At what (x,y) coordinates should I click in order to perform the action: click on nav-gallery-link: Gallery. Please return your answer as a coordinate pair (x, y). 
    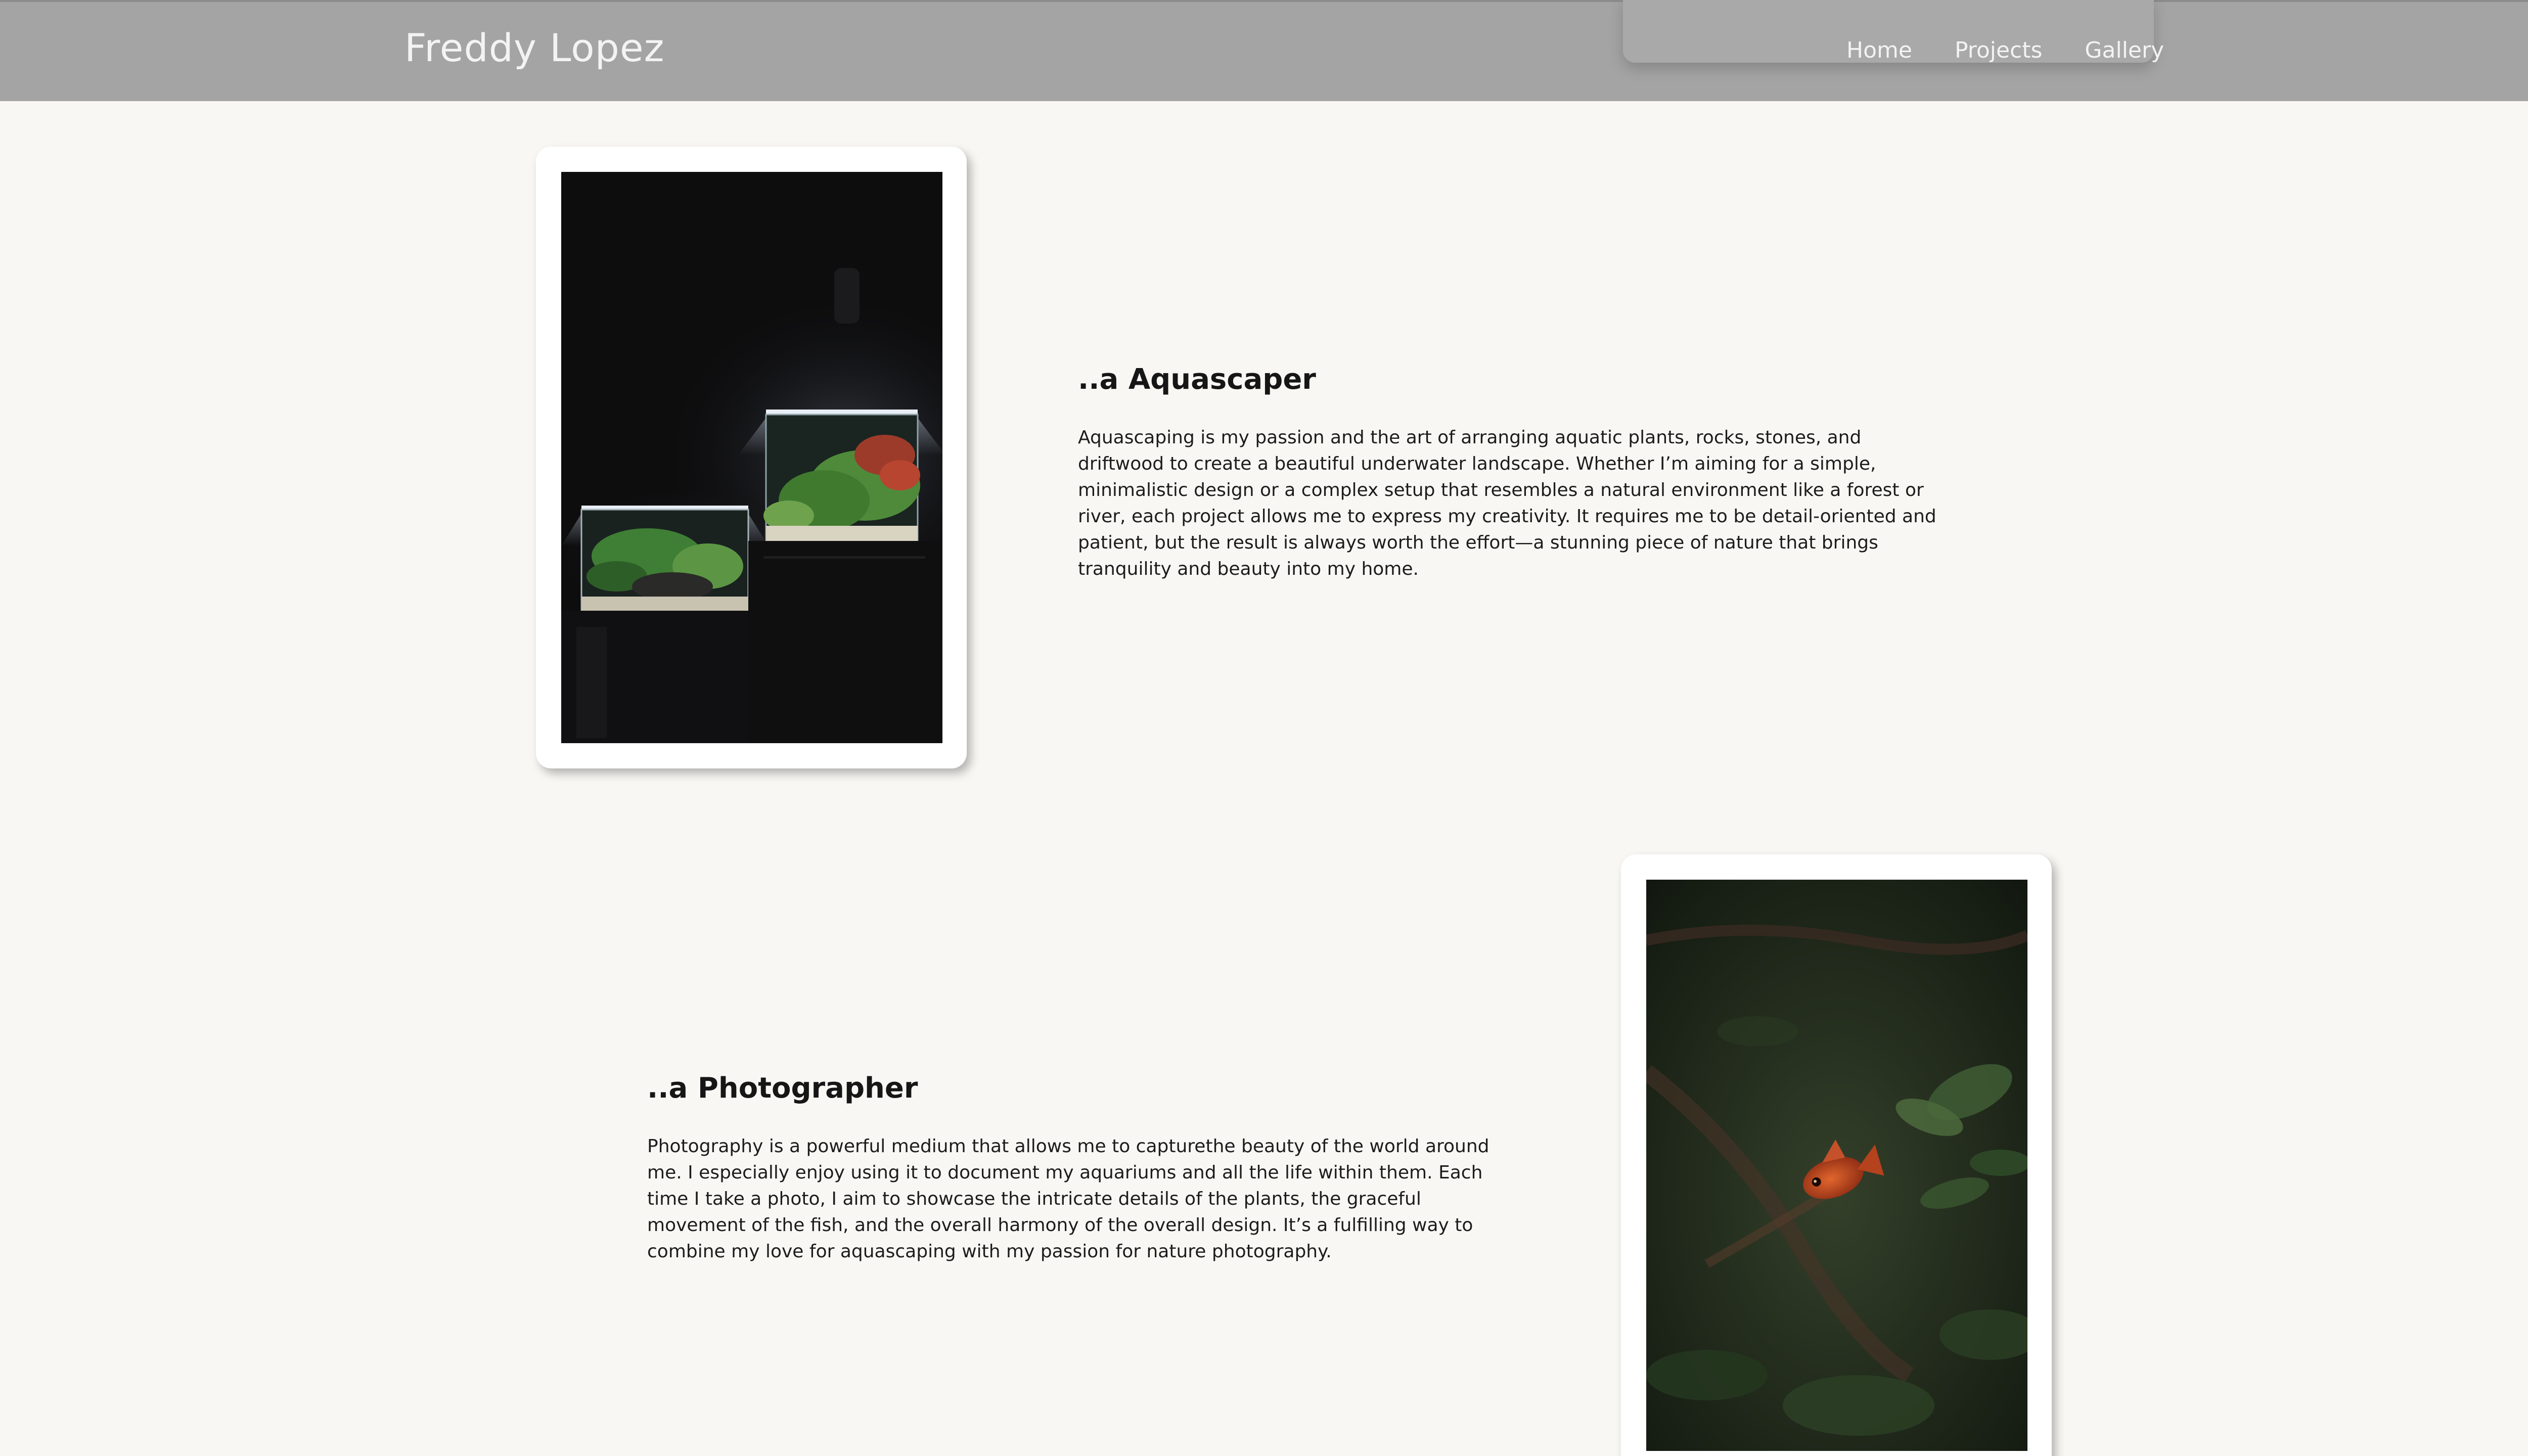
    Looking at the image, I should click on (2124, 50).